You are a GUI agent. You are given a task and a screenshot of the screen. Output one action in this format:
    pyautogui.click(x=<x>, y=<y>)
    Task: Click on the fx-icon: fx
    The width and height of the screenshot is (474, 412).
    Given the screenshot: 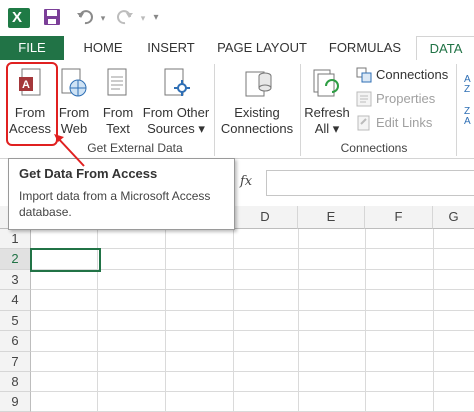 What is the action you would take?
    pyautogui.click(x=246, y=181)
    